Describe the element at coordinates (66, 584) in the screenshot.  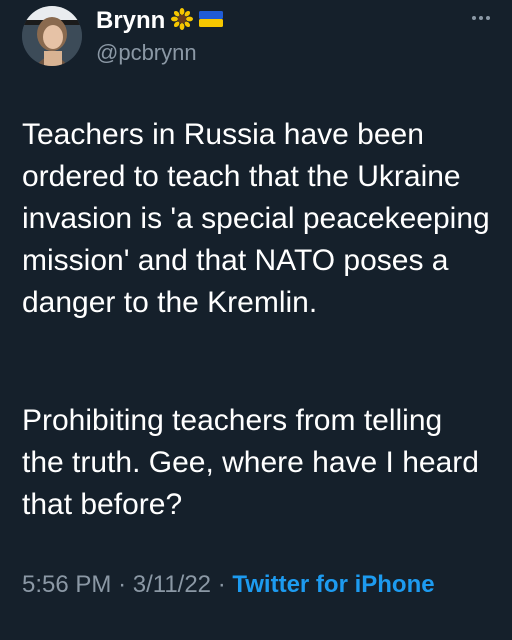
I see `tweet-time: 5:56 PM` at that location.